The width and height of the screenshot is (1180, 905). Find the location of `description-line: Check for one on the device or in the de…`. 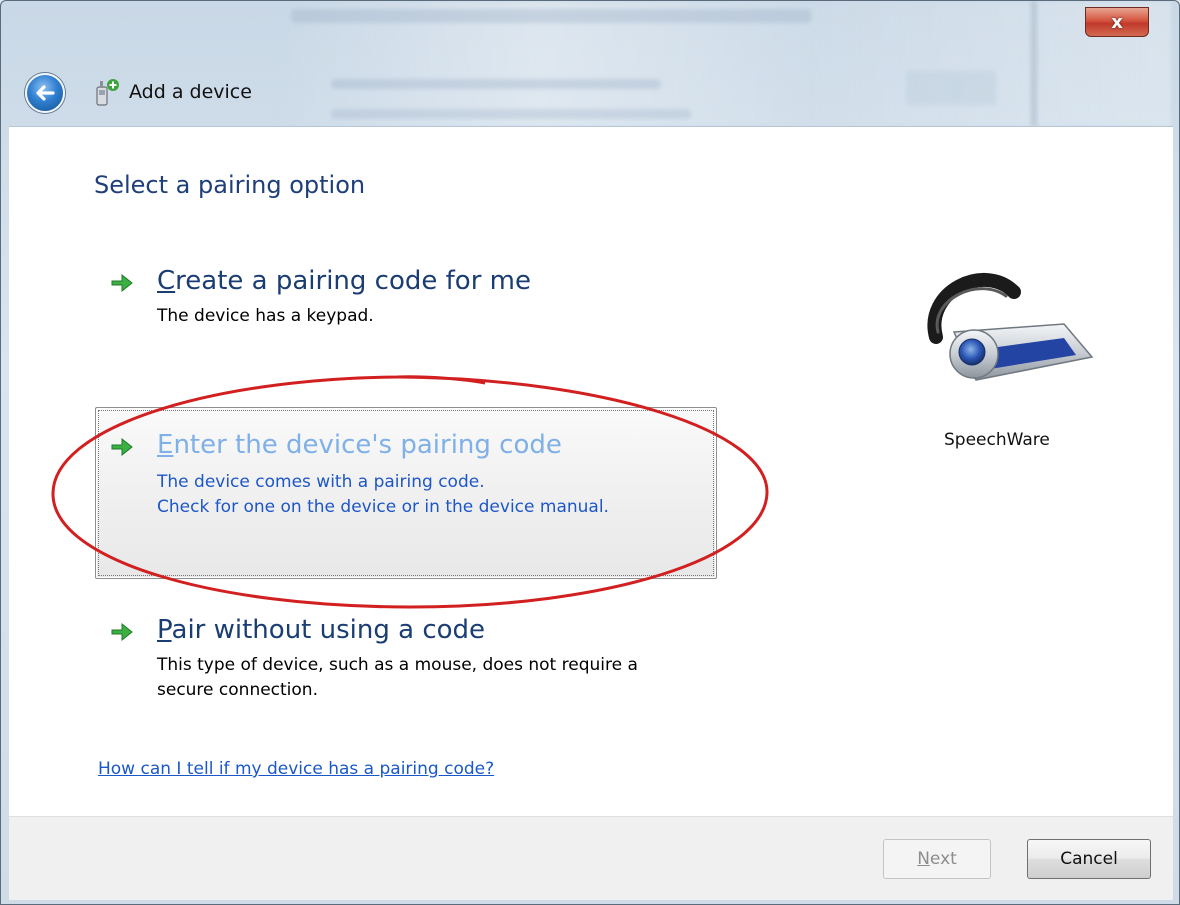

description-line: Check for one on the device or in the de… is located at coordinates (383, 507).